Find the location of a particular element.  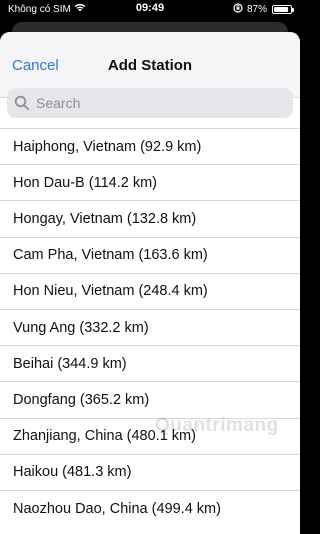

station-label: Hongay, Vietnam (132.8 km) is located at coordinates (105, 218).